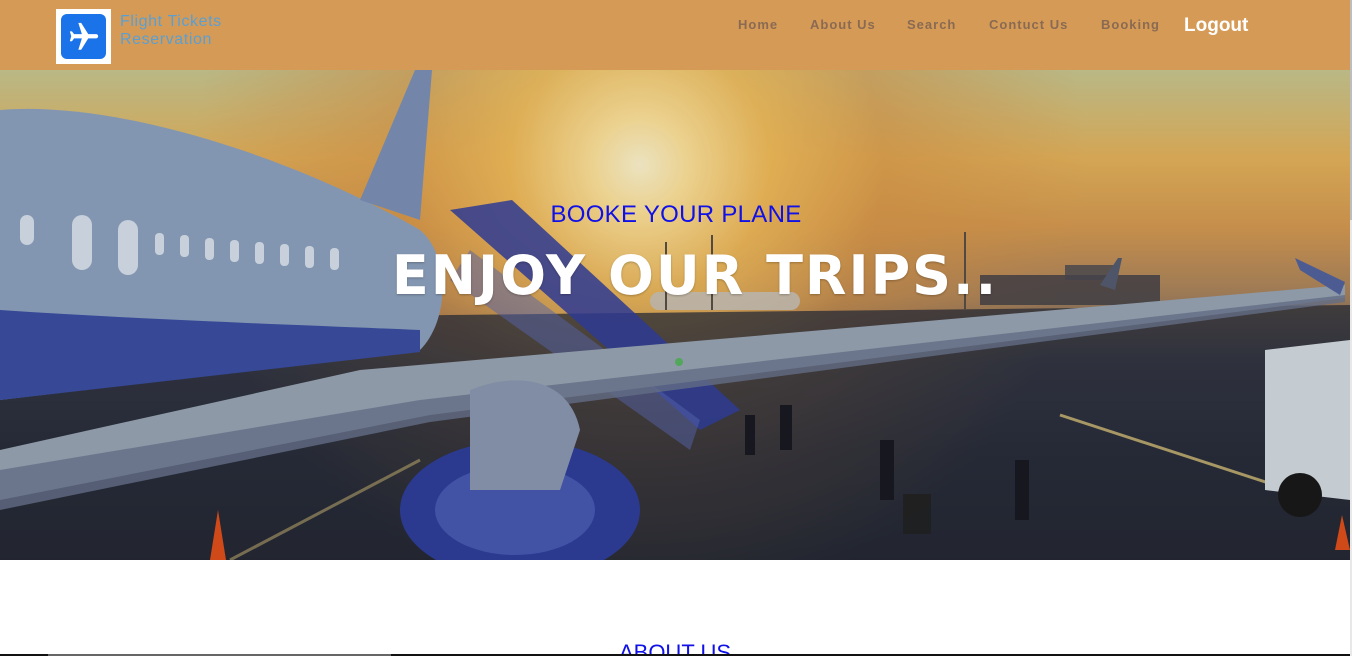 Image resolution: width=1352 pixels, height=656 pixels. I want to click on nav-booking: Booking, so click(1130, 24).